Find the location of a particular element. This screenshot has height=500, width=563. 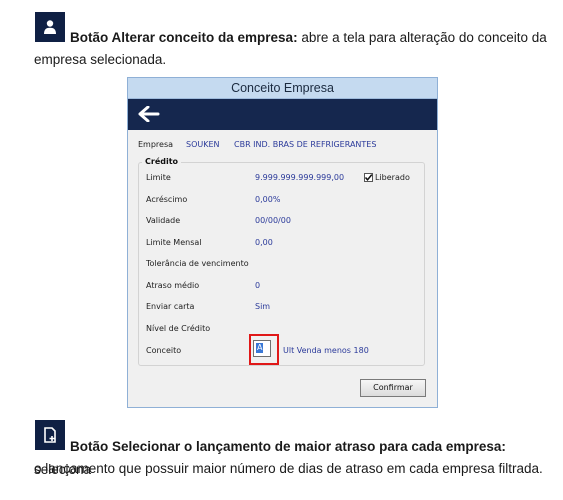

credit-group-title: Crédito is located at coordinates (162, 162).